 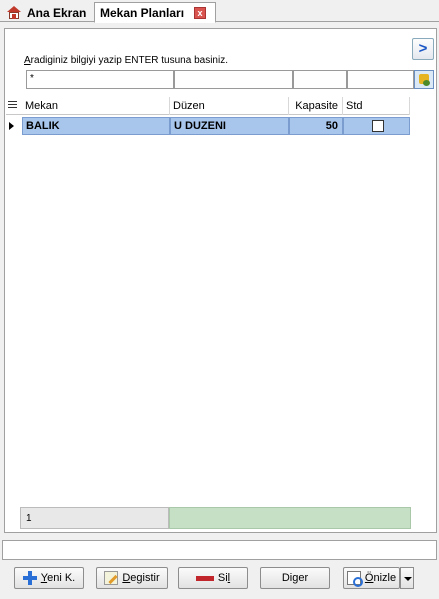 I want to click on grid-header: Mekan Düzen Kapasite Std, so click(x=208, y=106).